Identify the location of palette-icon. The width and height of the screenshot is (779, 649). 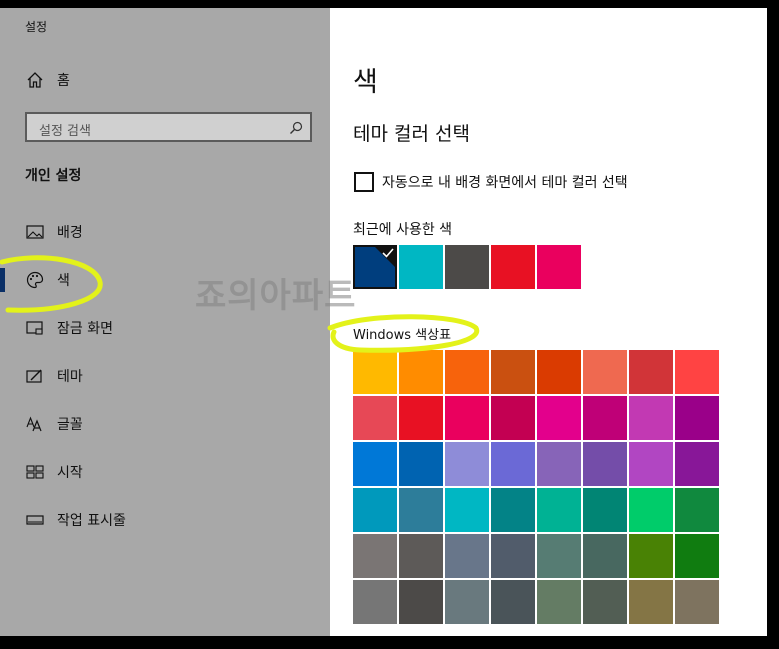
(35, 280).